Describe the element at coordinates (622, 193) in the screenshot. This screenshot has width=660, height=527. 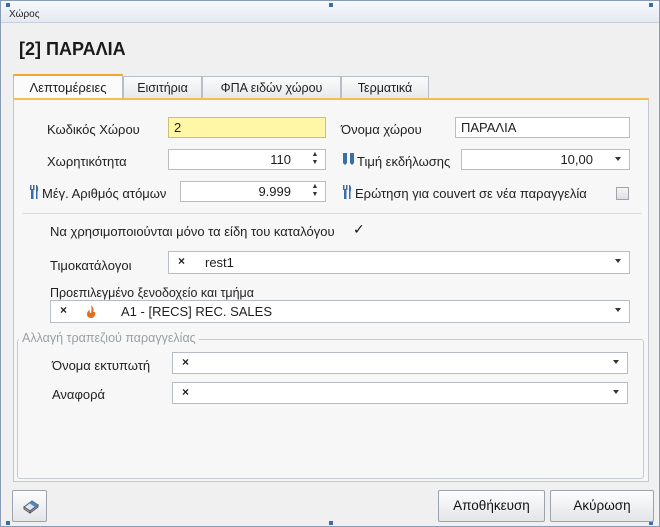
I see `couvert-checkbox` at that location.